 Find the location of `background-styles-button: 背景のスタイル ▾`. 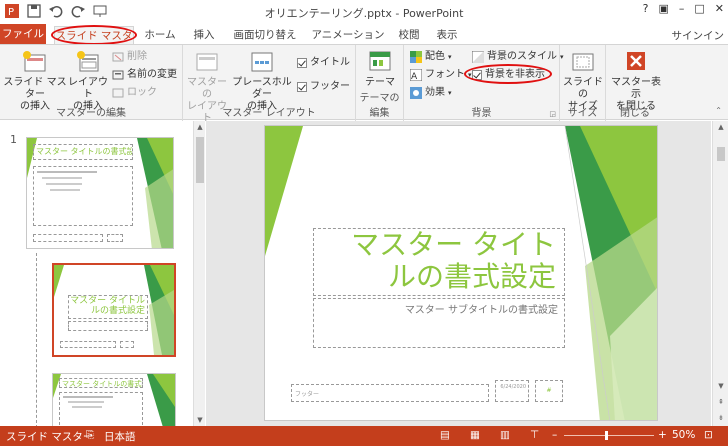

background-styles-button: 背景のスタイル ▾ is located at coordinates (517, 57).